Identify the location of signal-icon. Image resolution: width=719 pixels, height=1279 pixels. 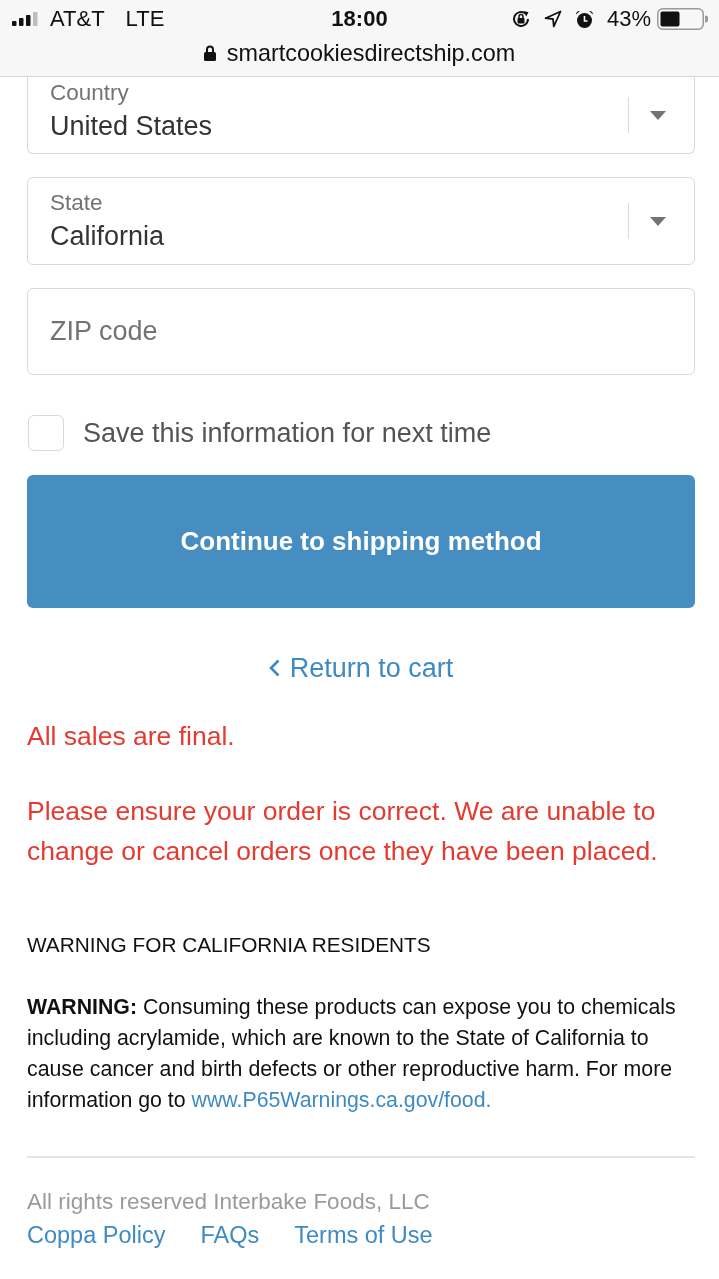
(25, 19).